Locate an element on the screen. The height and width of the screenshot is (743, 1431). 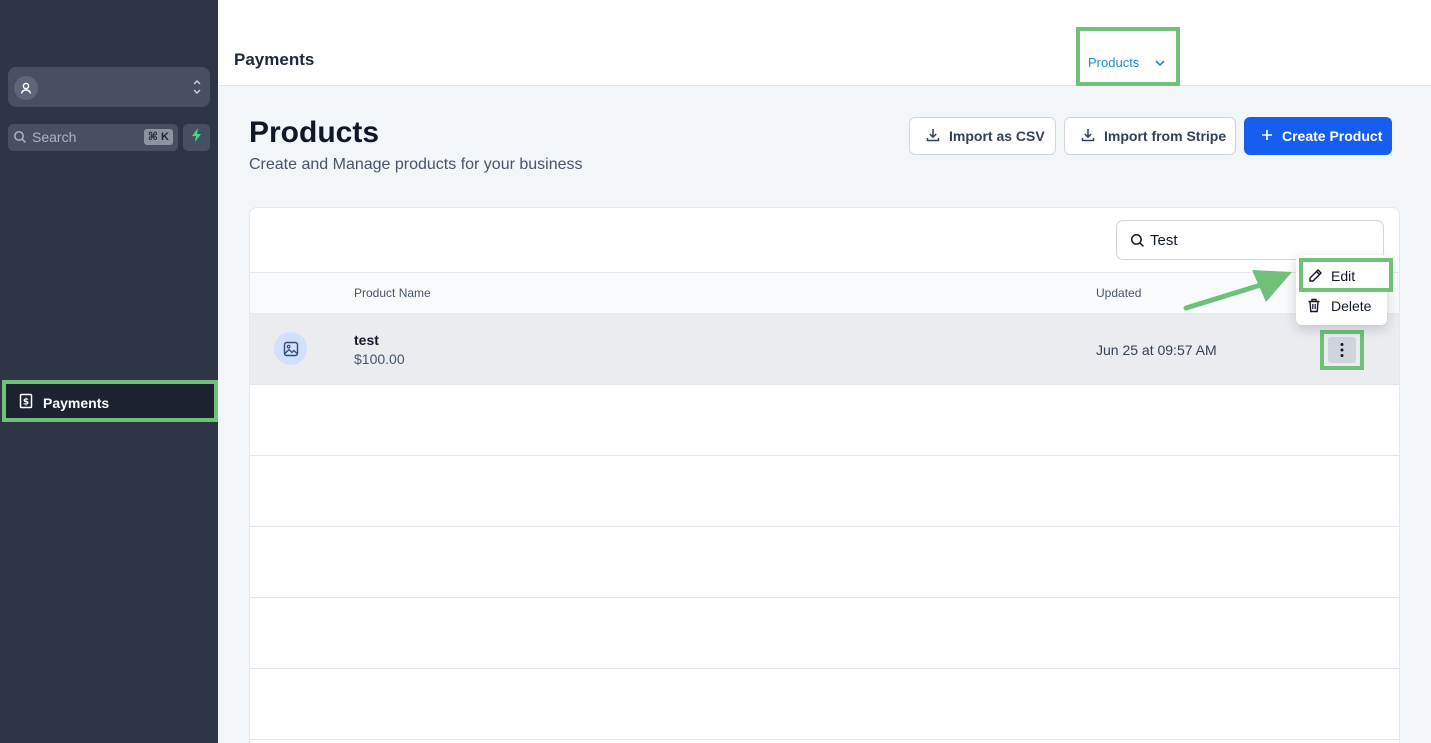
product-updated: Jun 25 at 09:57 AM is located at coordinates (1156, 350).